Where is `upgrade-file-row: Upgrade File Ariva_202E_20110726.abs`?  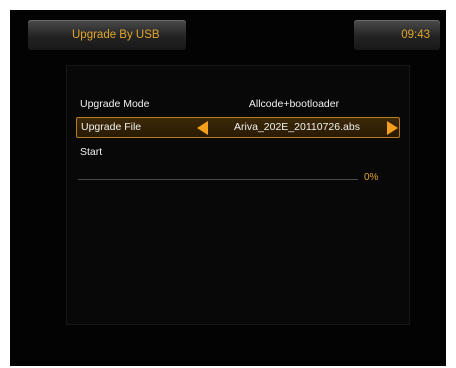 upgrade-file-row: Upgrade File Ariva_202E_20110726.abs is located at coordinates (238, 127).